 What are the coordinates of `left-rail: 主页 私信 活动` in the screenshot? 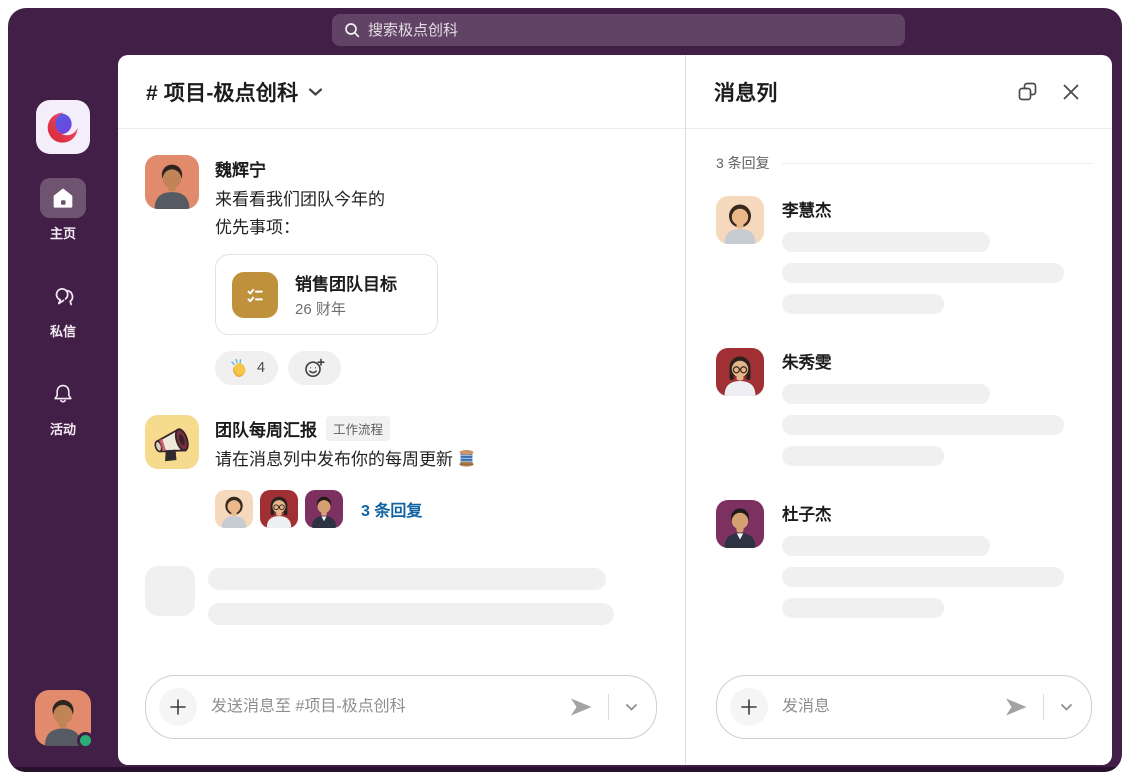 It's located at (63, 390).